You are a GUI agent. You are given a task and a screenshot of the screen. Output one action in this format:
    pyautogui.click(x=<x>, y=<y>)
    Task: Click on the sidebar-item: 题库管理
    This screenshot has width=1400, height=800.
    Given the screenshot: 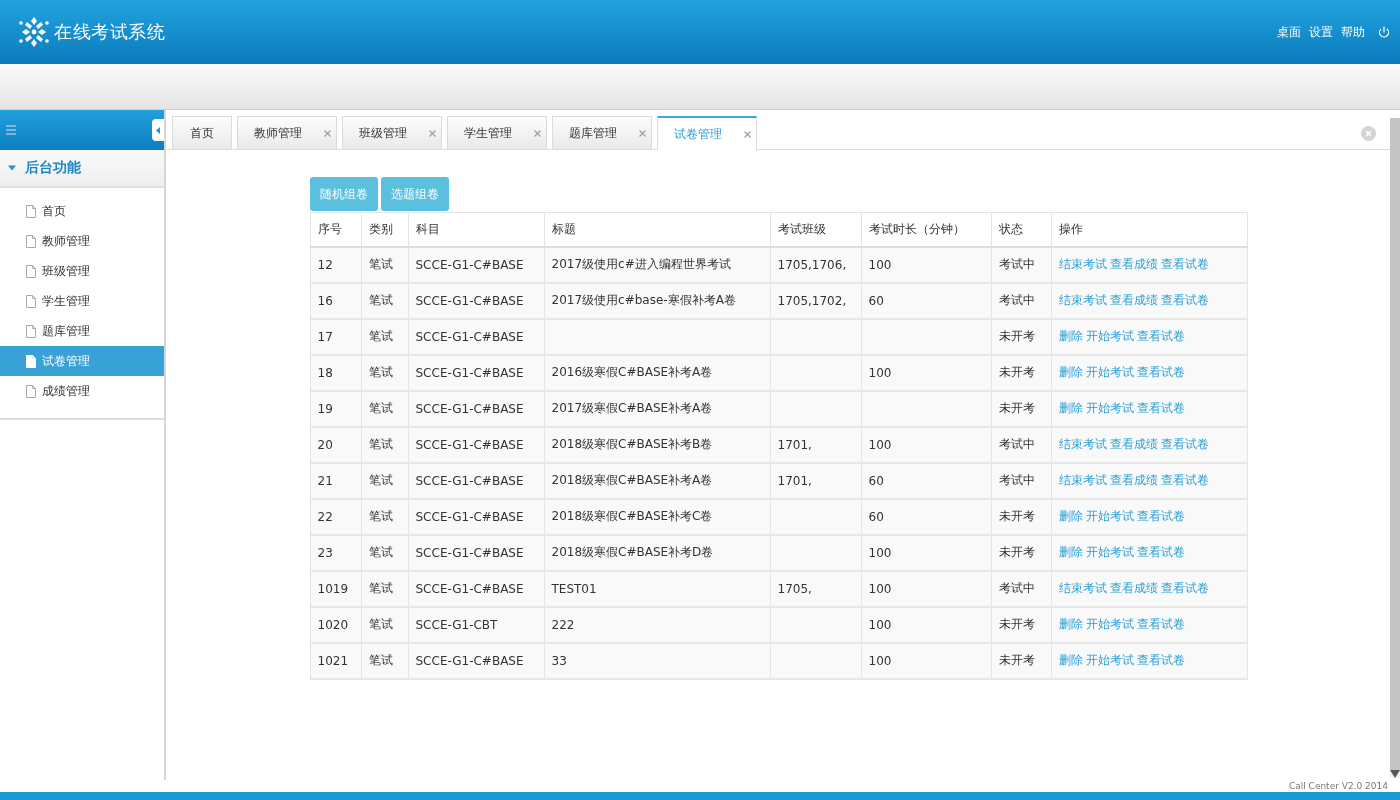 What is the action you would take?
    pyautogui.click(x=82, y=331)
    